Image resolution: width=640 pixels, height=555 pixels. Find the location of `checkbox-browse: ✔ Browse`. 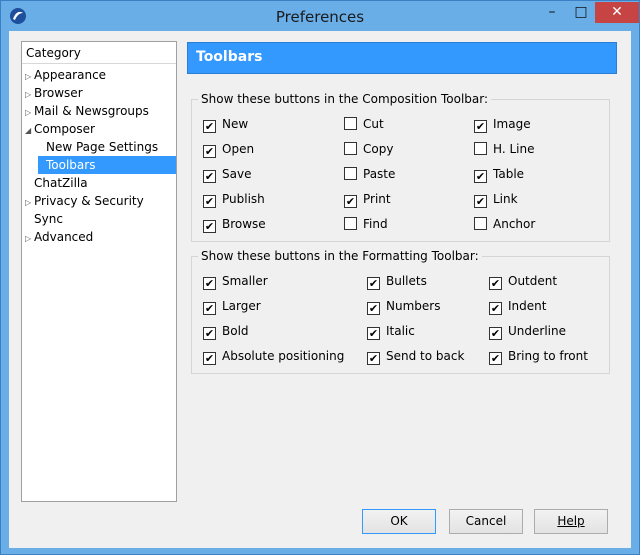

checkbox-browse: ✔ Browse is located at coordinates (234, 225).